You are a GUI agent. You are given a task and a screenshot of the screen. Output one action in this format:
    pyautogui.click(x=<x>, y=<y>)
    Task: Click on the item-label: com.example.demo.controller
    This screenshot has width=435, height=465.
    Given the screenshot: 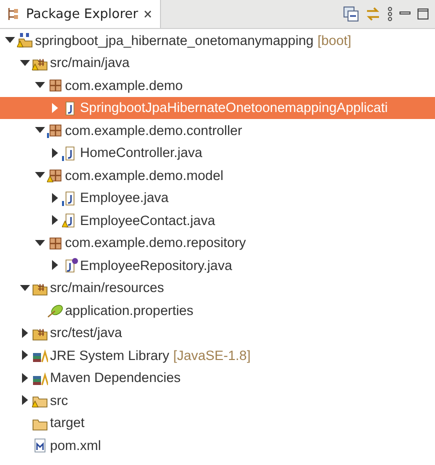 What is the action you would take?
    pyautogui.click(x=153, y=130)
    